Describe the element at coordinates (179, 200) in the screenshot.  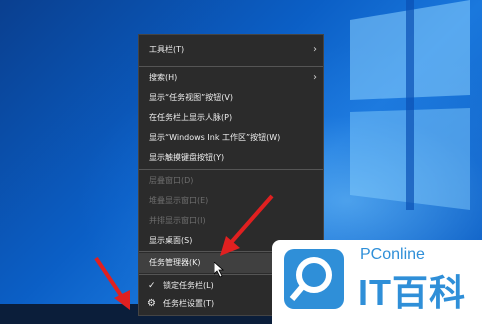
I see `menu-item-label: 堆叠显示窗口(E)` at that location.